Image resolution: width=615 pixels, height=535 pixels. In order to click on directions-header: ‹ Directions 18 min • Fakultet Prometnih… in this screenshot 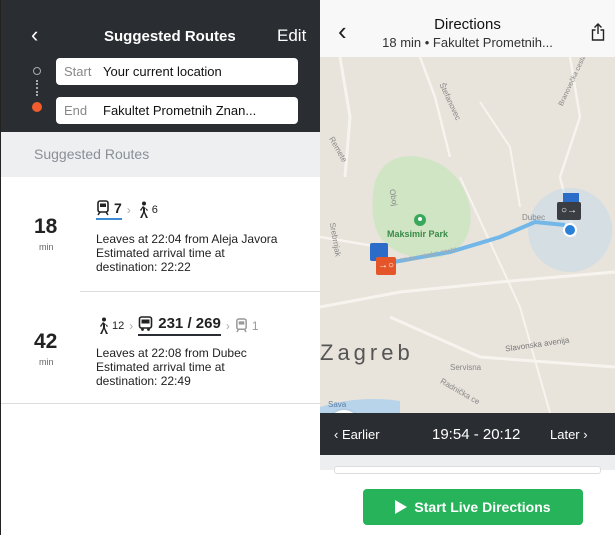, I will do `click(467, 29)`.